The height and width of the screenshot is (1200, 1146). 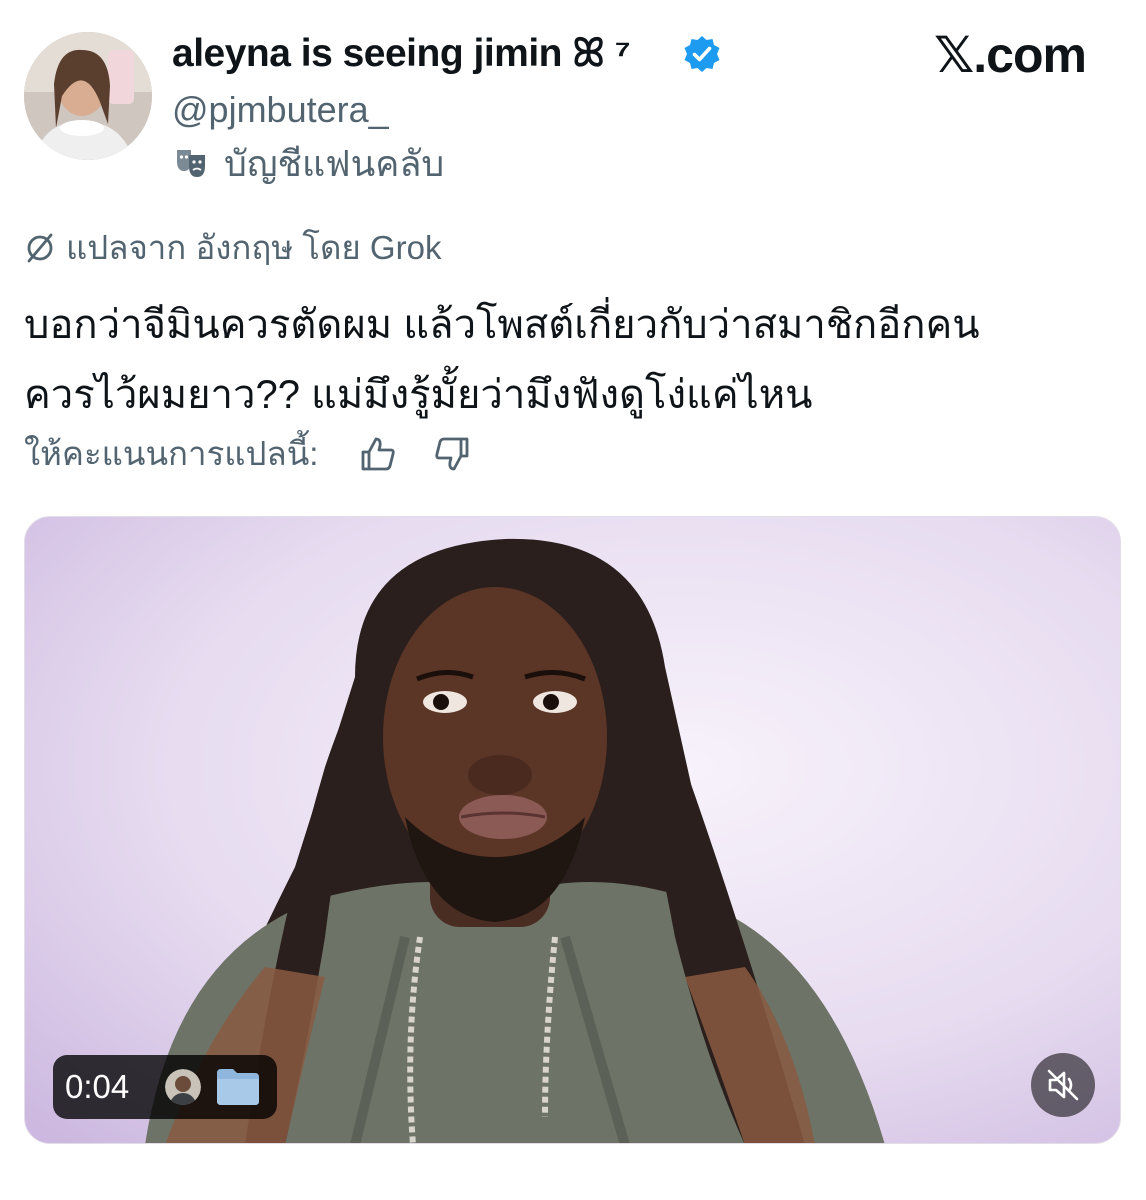 I want to click on verified-badge-icon, so click(x=702, y=54).